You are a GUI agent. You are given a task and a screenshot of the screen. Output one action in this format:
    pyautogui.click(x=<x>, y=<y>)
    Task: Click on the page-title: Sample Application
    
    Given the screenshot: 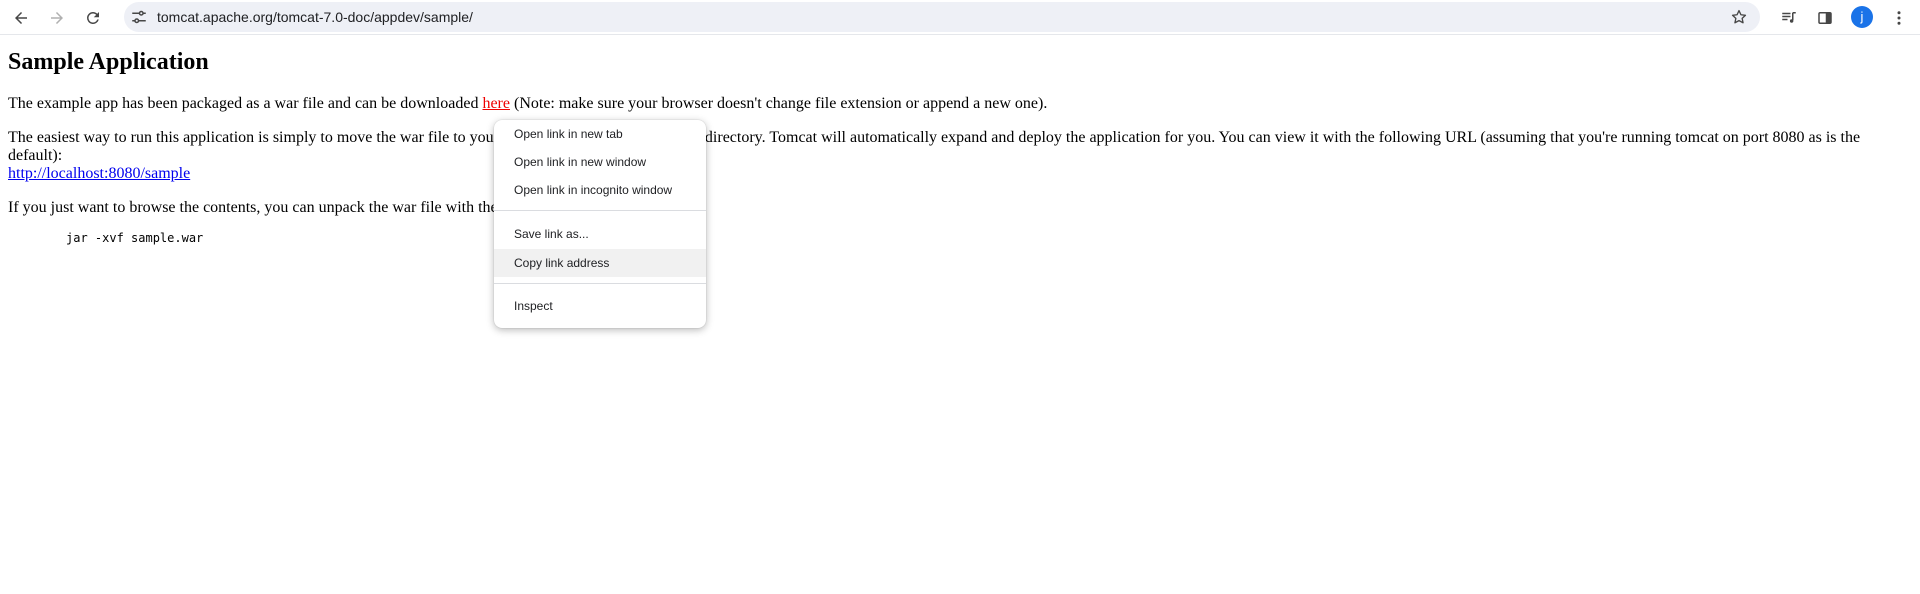 What is the action you would take?
    pyautogui.click(x=108, y=62)
    